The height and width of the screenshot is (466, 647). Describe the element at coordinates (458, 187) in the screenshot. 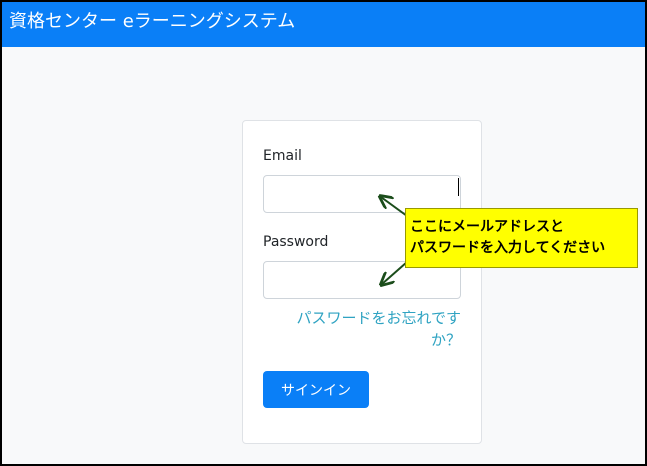

I see `text-cursor` at that location.